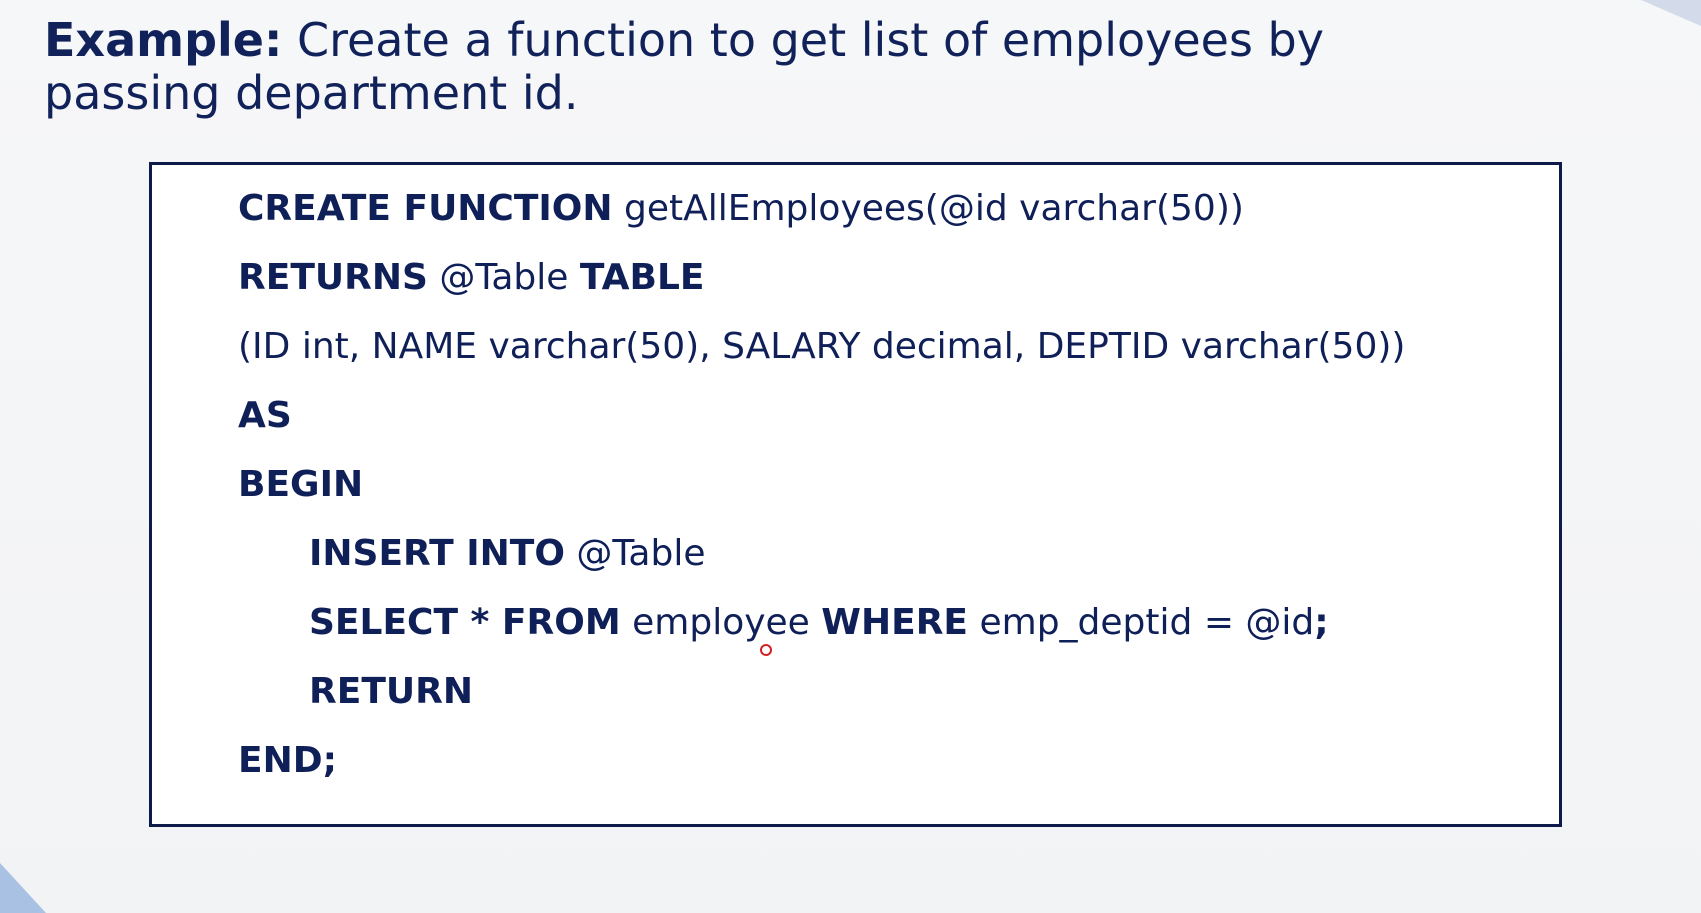 Image resolution: width=1701 pixels, height=913 pixels. I want to click on code-keyword: AS, so click(265, 415).